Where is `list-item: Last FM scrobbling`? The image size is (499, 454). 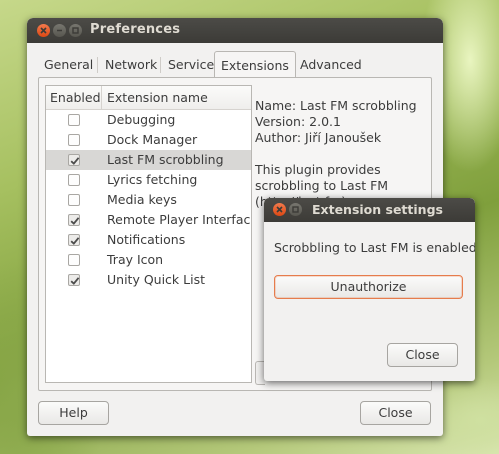 list-item: Last FM scrobbling is located at coordinates (148, 160).